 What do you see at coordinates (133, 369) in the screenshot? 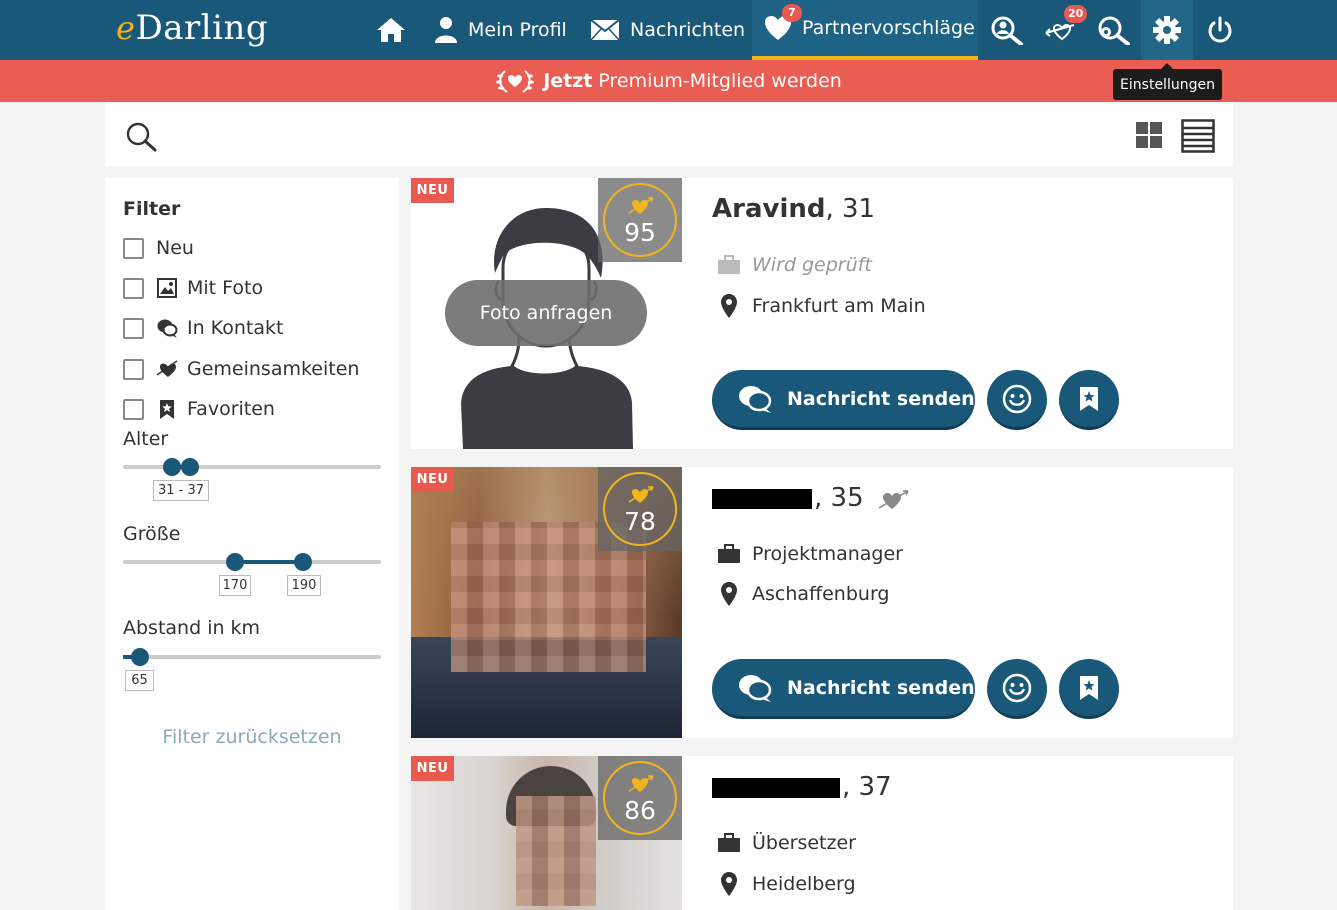
I see `checkbox-common-interests` at bounding box center [133, 369].